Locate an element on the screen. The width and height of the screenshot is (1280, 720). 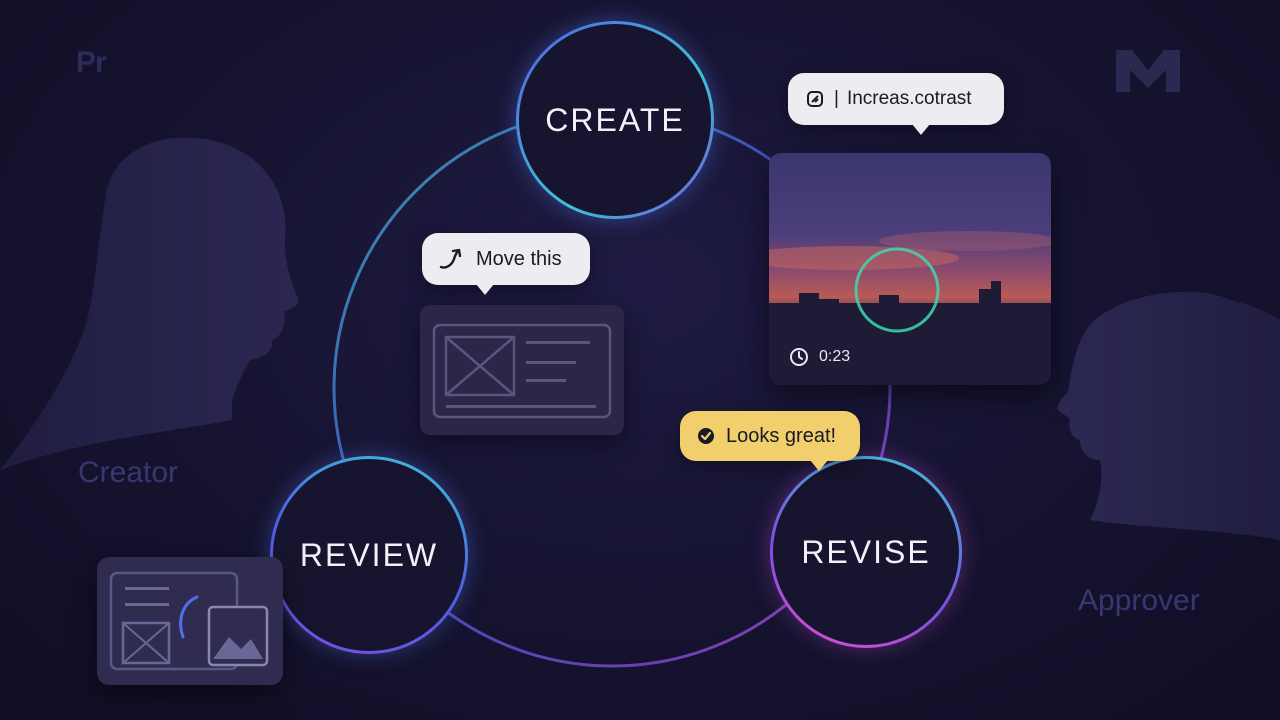
timecode: 0:23 is located at coordinates (819, 357).